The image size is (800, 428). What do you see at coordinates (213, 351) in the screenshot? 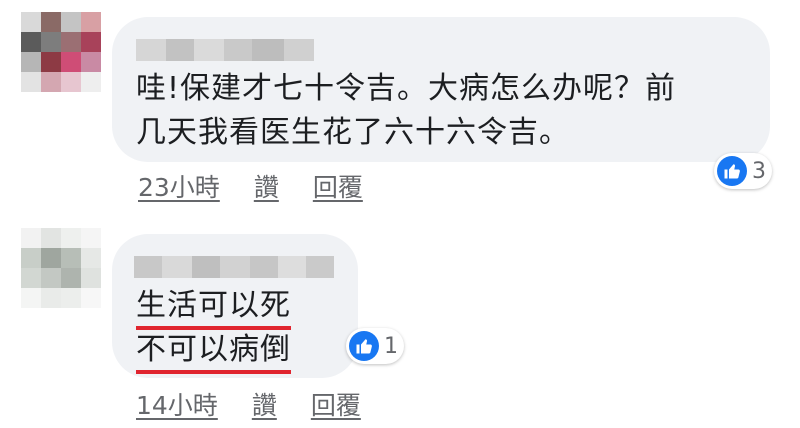
I see `comment-text-line: 不可以病倒` at bounding box center [213, 351].